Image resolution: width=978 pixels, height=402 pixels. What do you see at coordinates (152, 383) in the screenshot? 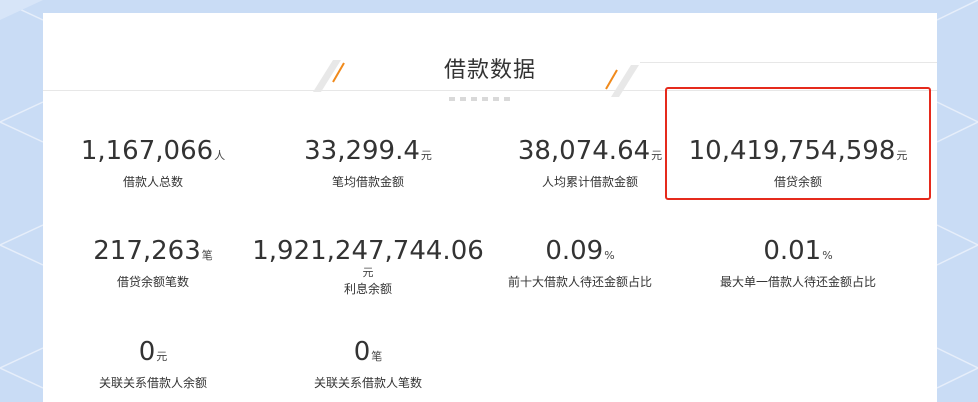
I see `stat-label: 关联关系借款人余额` at bounding box center [152, 383].